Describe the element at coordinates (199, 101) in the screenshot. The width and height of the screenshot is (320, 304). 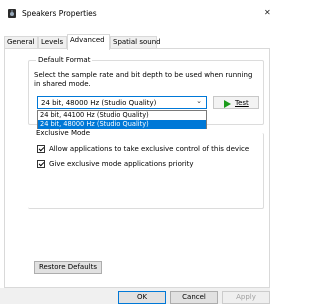
I see `chevron-down-icon: ⌄` at that location.